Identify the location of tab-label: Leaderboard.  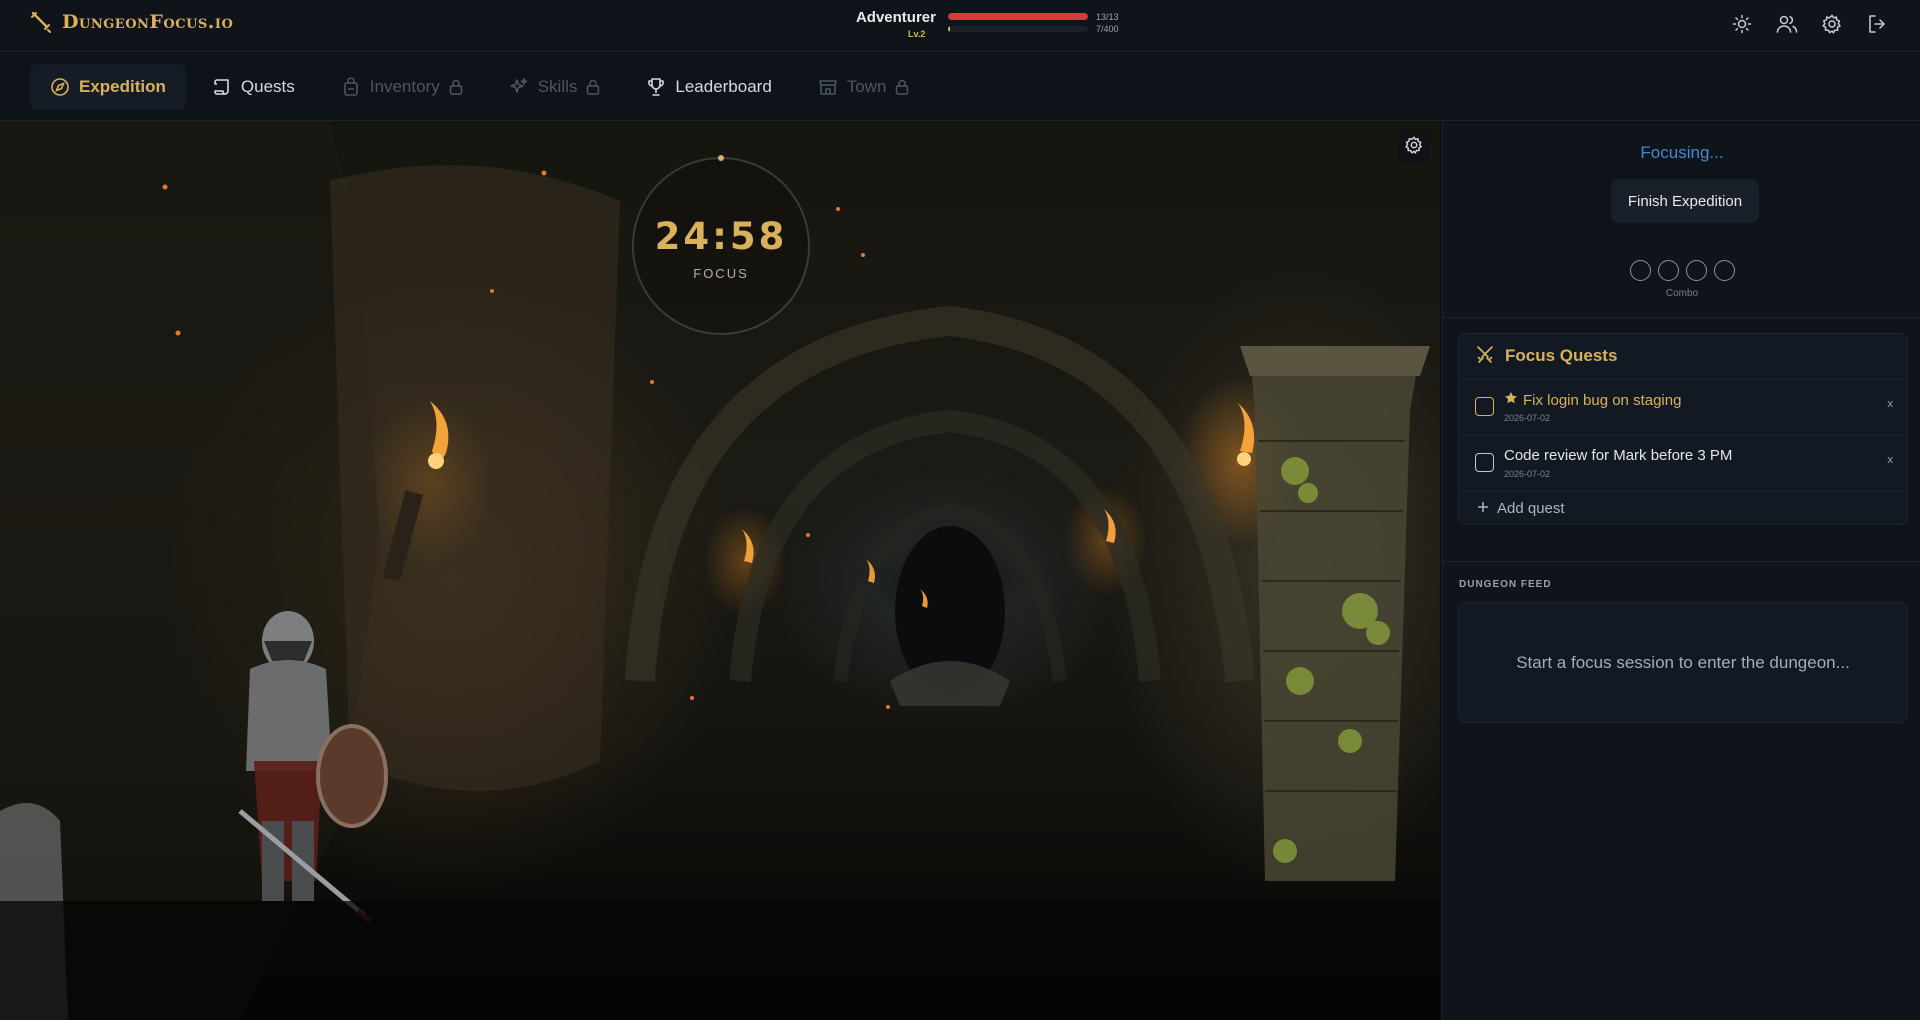
(723, 86).